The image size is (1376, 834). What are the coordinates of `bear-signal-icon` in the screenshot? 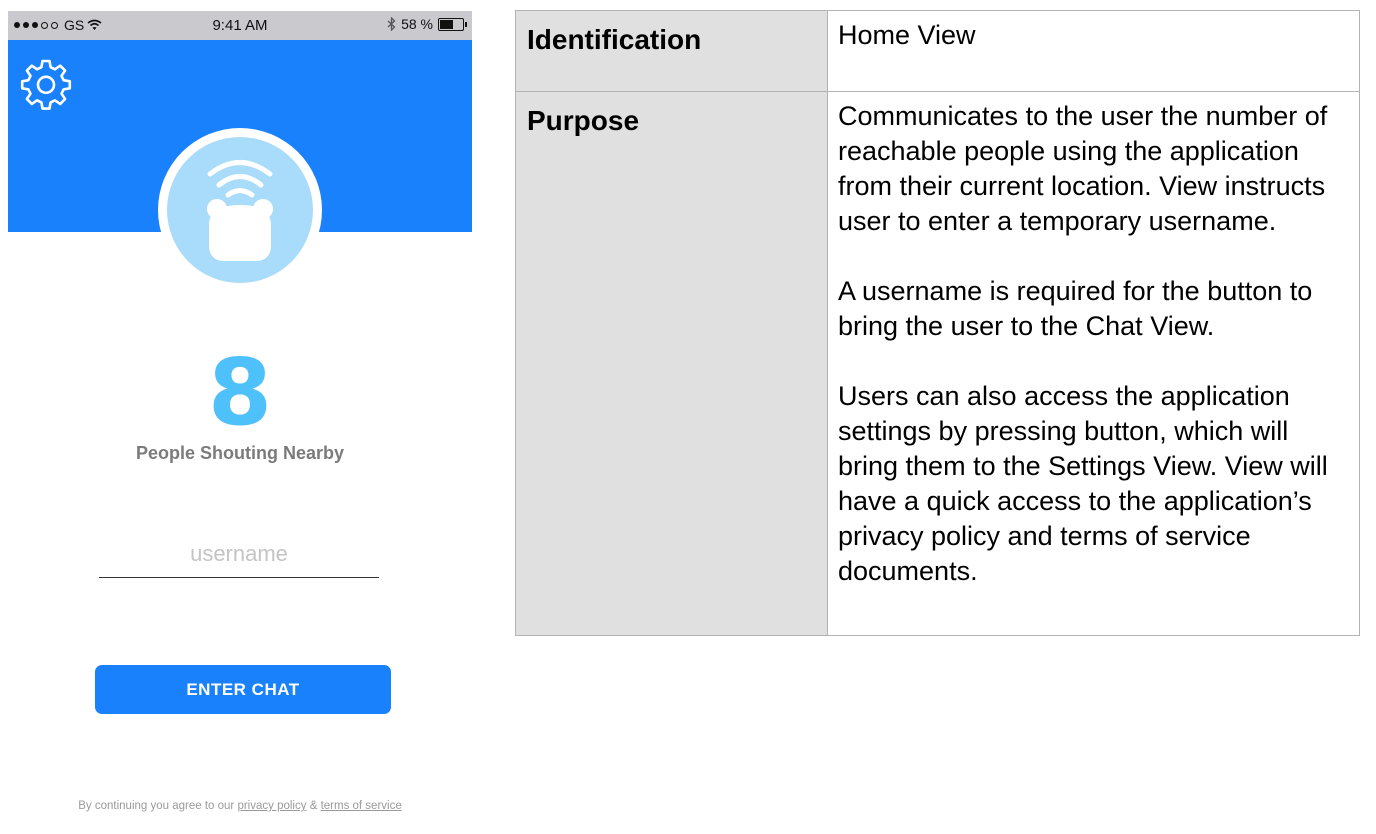 It's located at (240, 210).